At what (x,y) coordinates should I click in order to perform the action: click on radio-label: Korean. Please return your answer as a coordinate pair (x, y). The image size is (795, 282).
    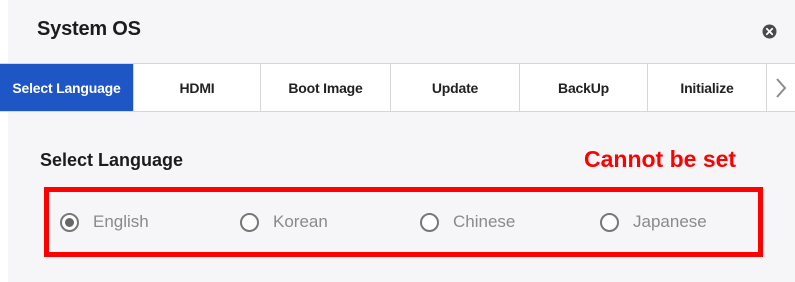
    Looking at the image, I should click on (300, 221).